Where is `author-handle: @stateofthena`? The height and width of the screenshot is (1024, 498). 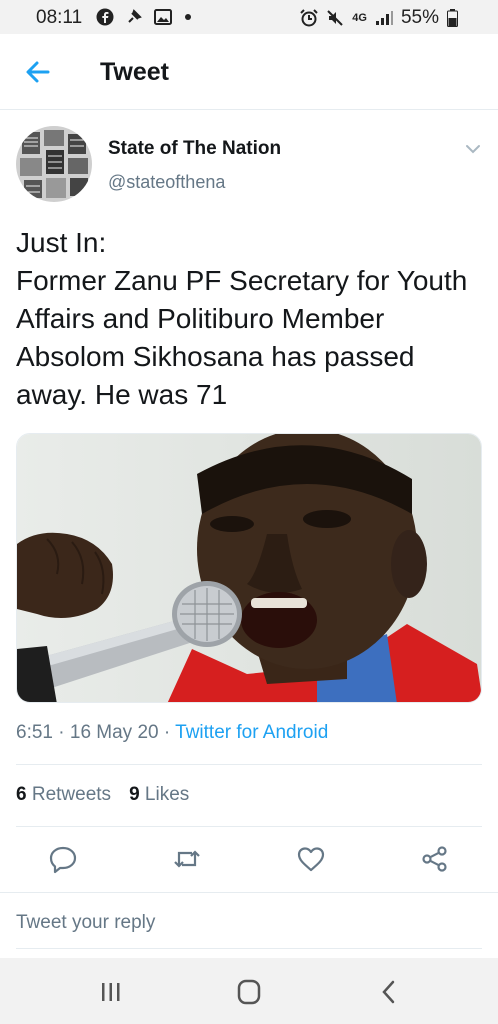
author-handle: @stateofthena is located at coordinates (166, 182).